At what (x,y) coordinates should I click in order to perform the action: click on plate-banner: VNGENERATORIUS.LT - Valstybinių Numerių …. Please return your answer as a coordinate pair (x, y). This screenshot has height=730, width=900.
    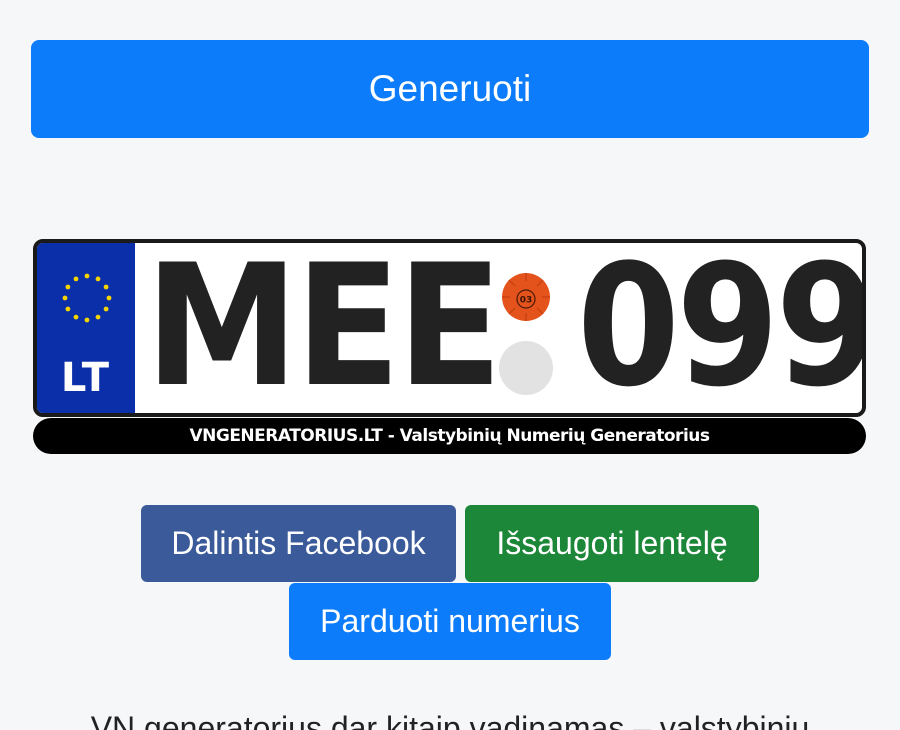
    Looking at the image, I should click on (449, 436).